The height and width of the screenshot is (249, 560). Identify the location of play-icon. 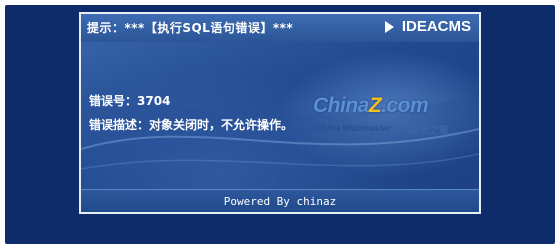
(389, 26).